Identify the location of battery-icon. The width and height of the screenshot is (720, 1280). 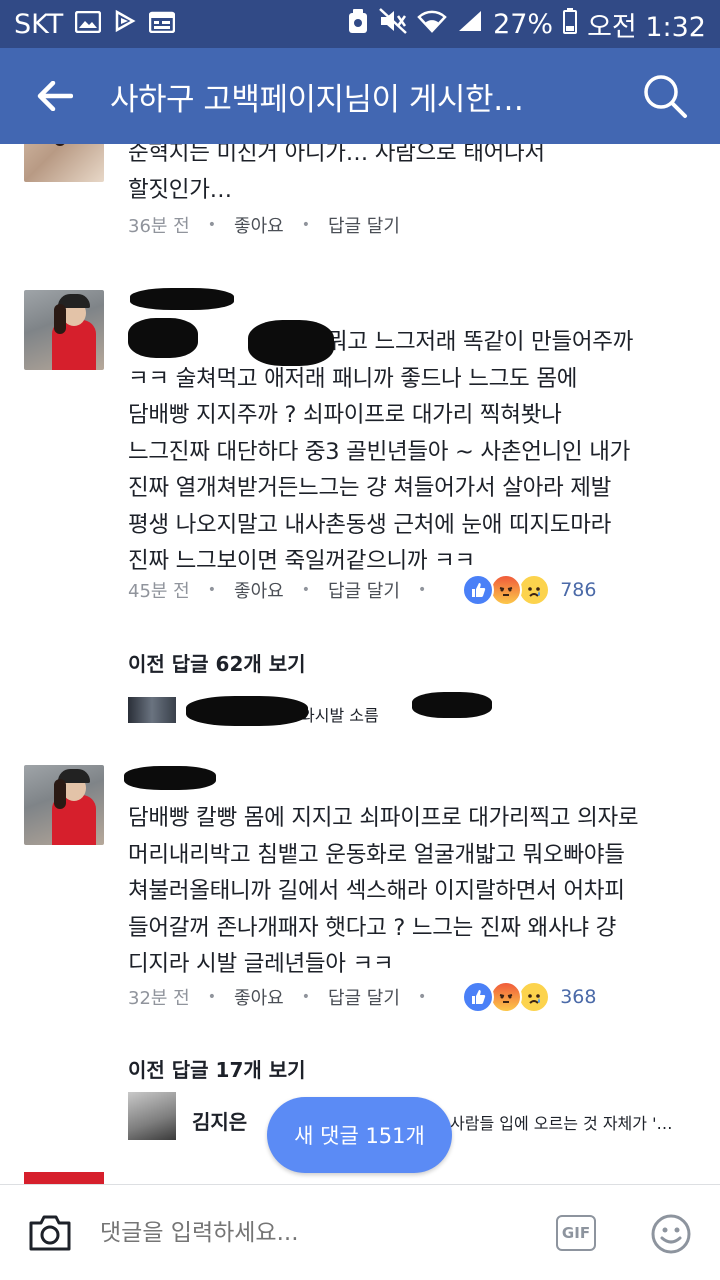
(570, 24).